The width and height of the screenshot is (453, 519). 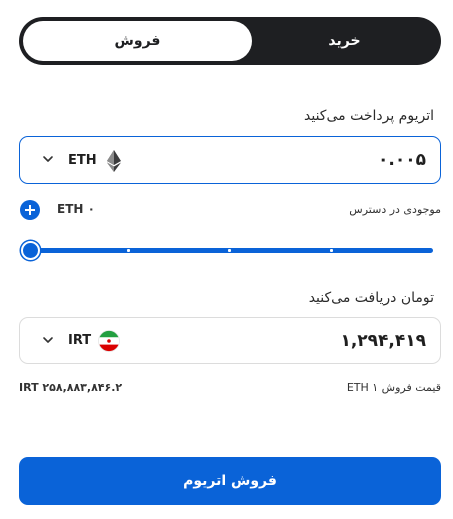 I want to click on amount-slider-track, so click(x=228, y=250).